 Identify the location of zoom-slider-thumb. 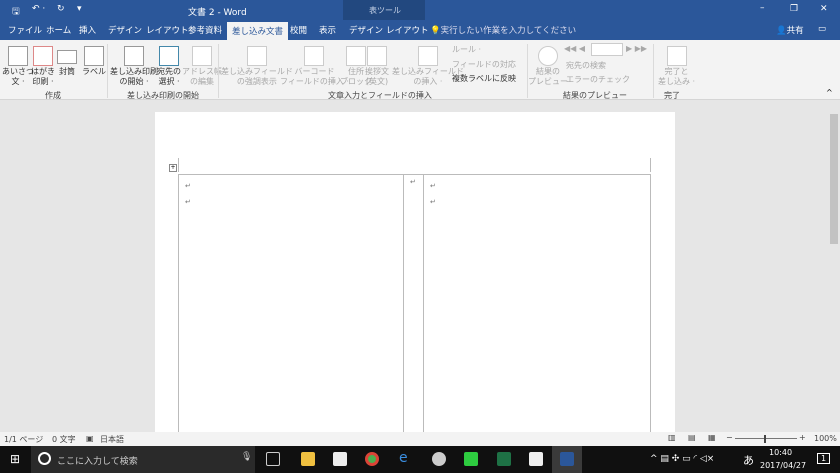
(765, 439).